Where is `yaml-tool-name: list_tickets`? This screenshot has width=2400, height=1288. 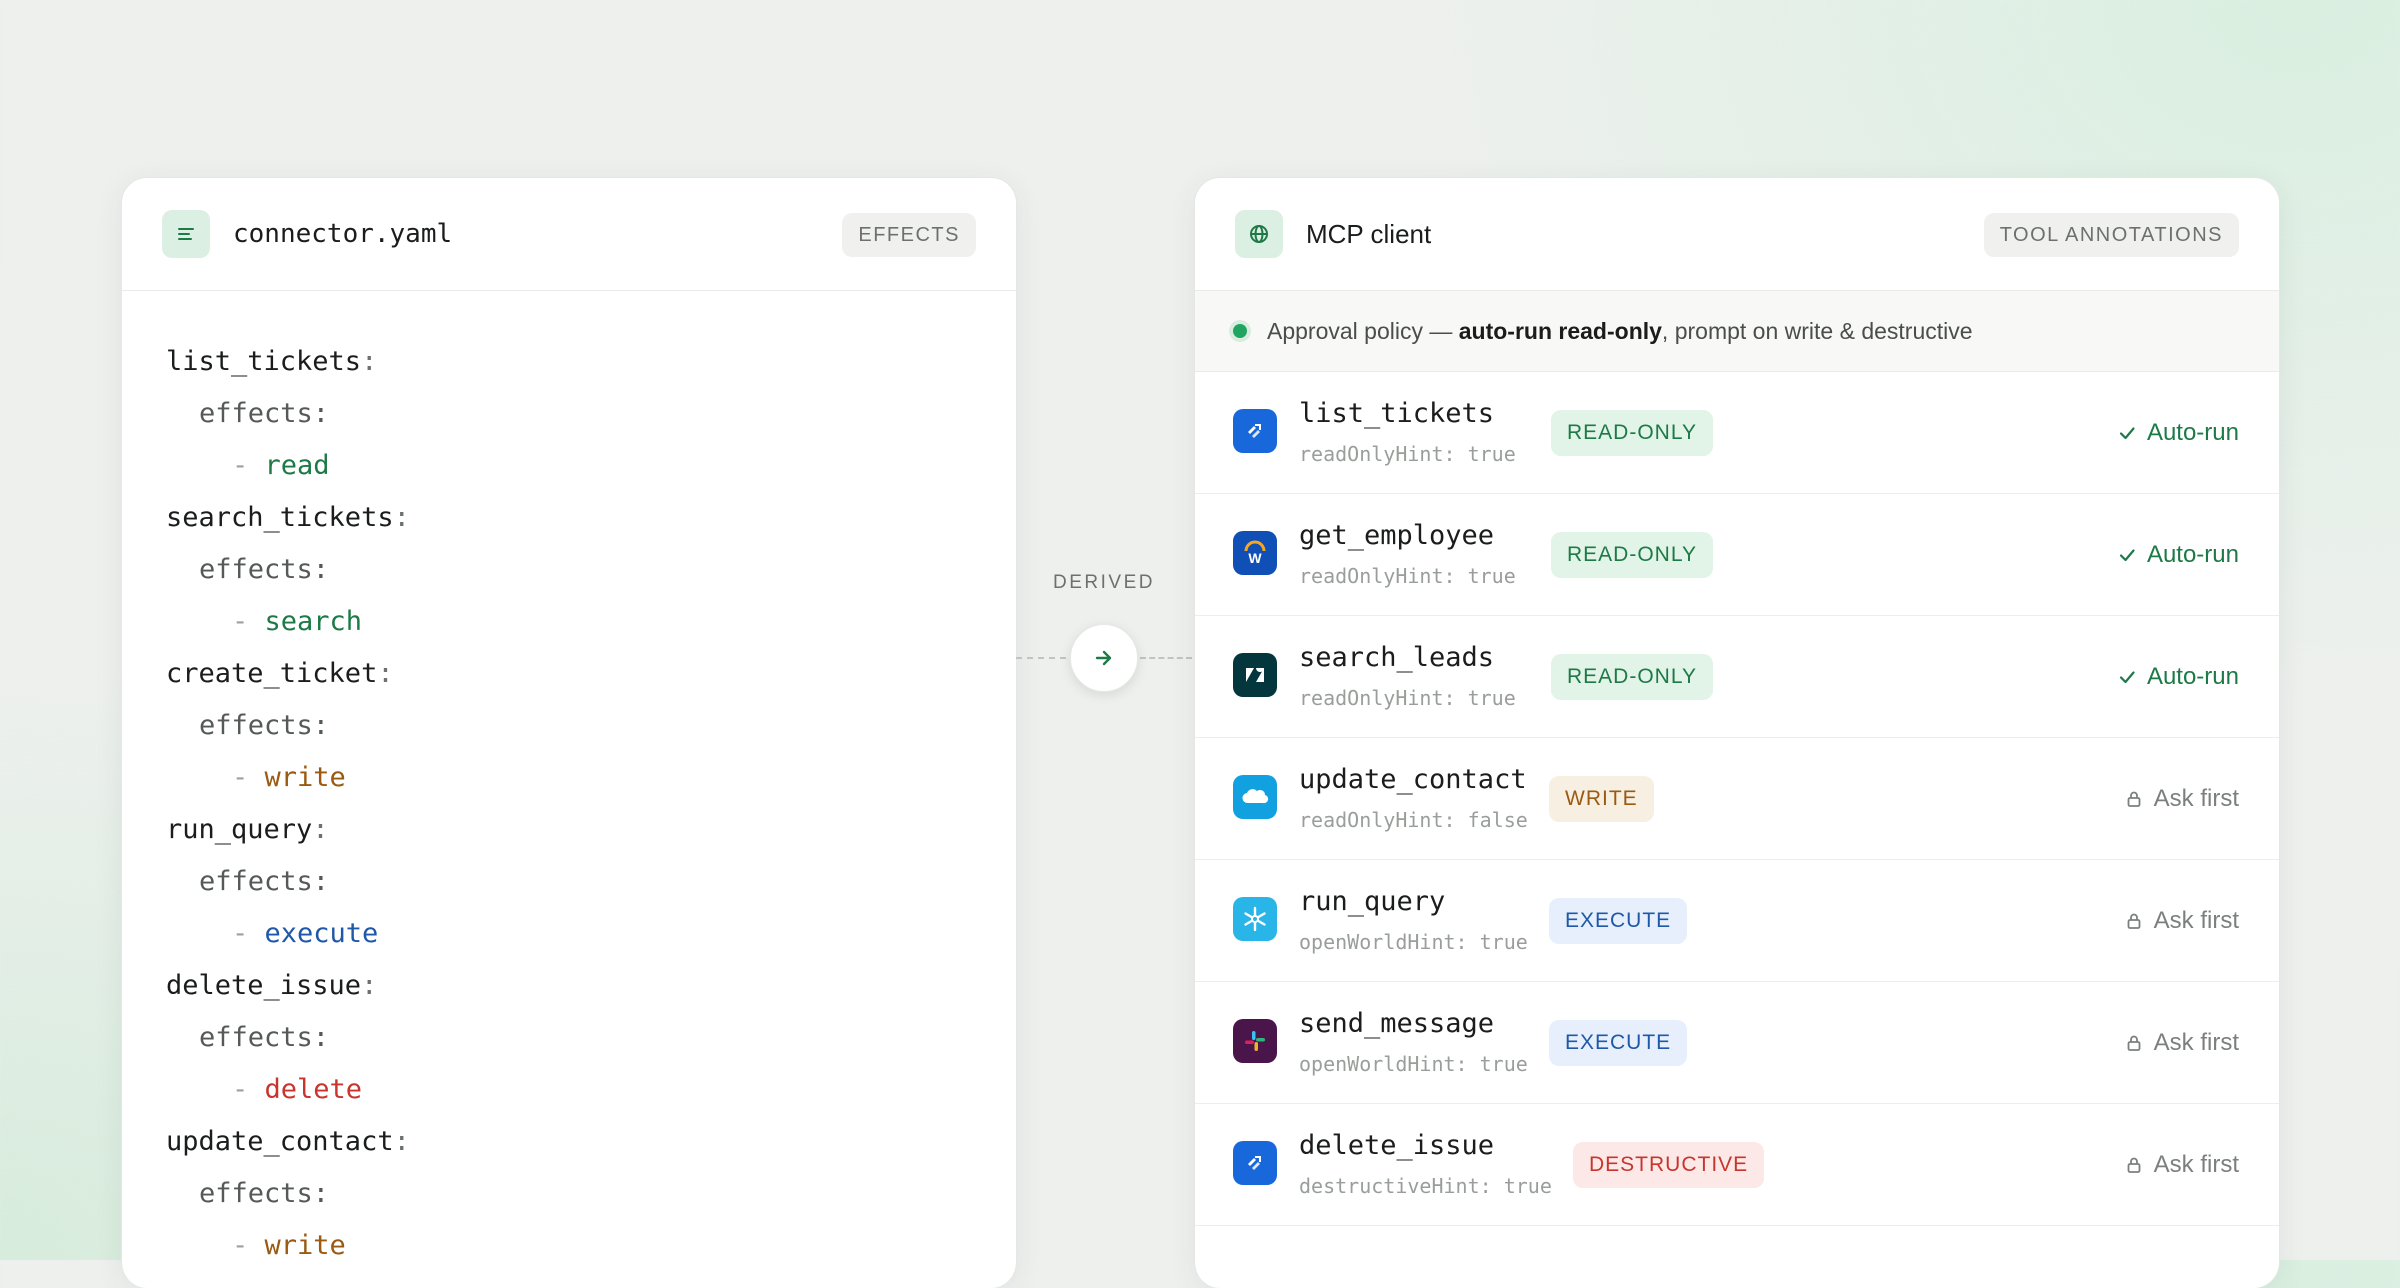
yaml-tool-name: list_tickets is located at coordinates (264, 361).